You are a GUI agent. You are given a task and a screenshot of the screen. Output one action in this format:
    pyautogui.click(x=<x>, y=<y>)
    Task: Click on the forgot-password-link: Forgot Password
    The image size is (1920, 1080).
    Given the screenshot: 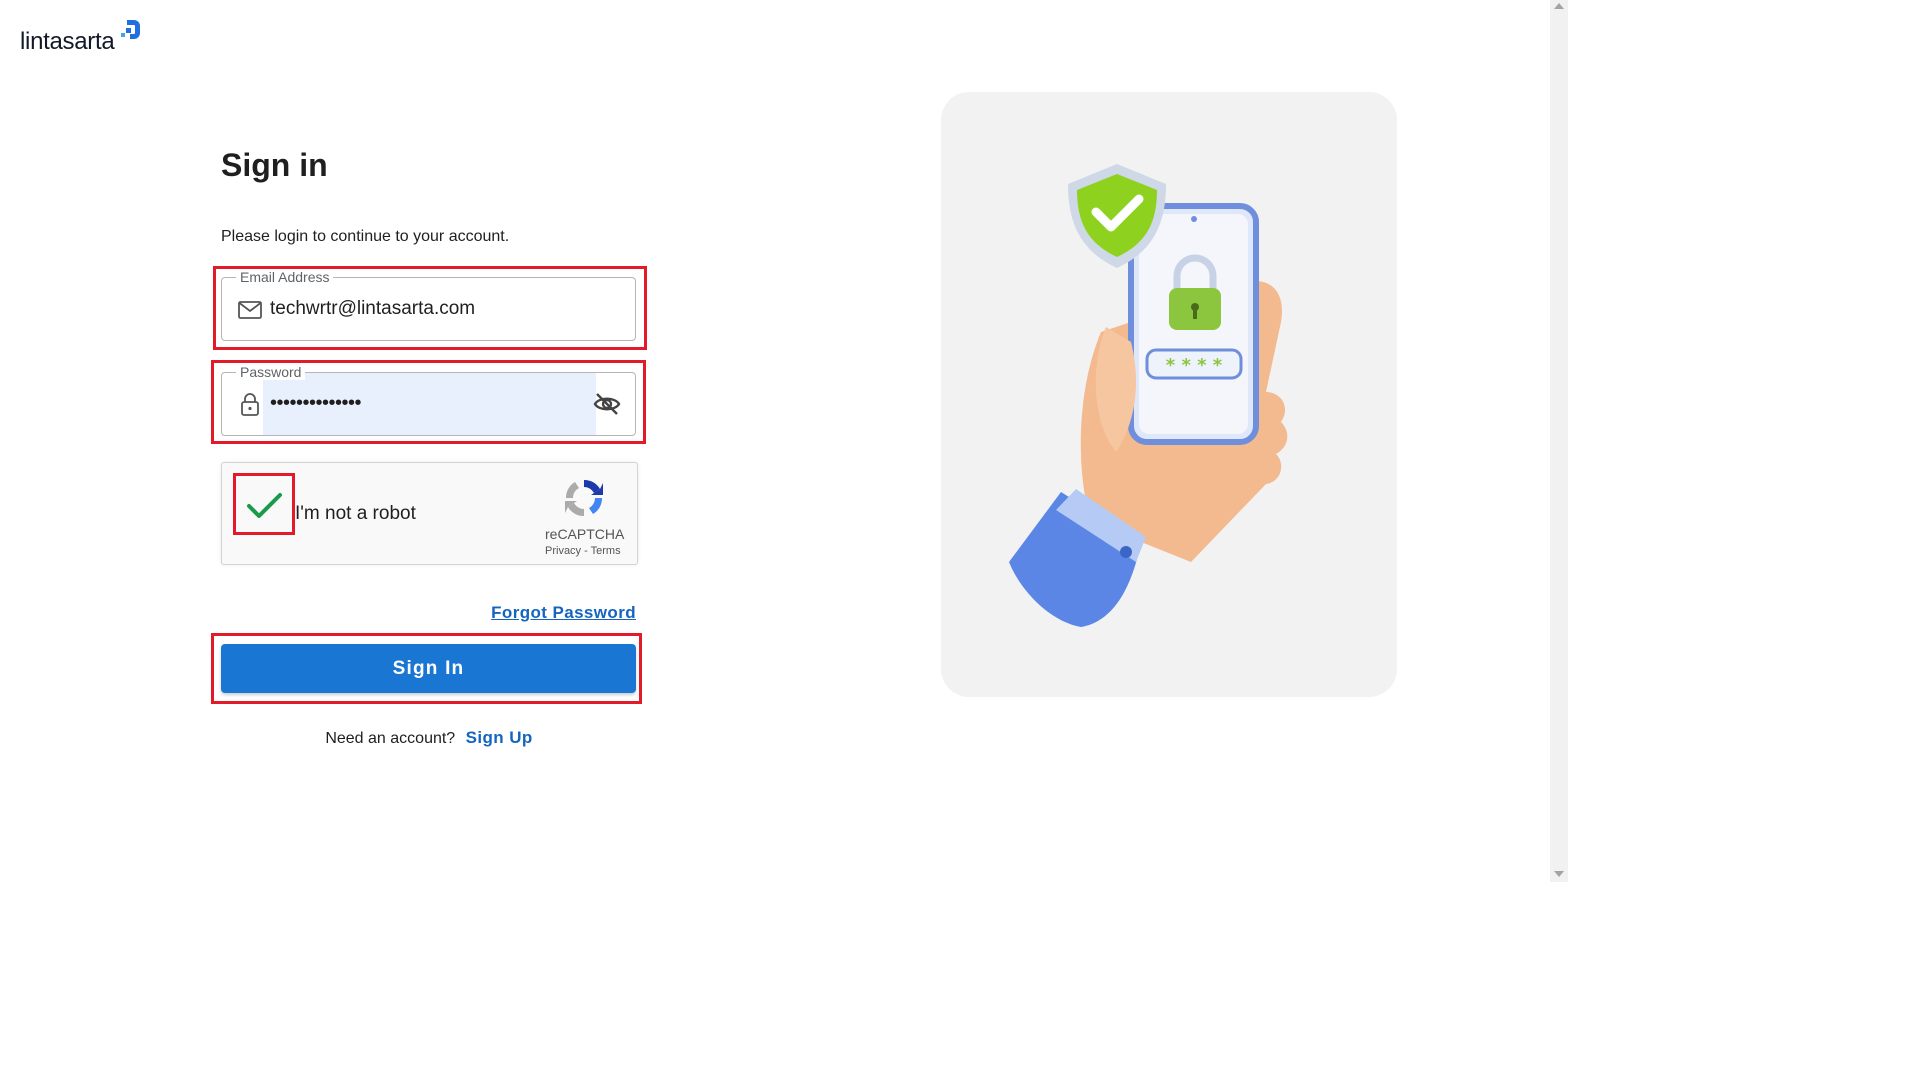 What is the action you would take?
    pyautogui.click(x=563, y=613)
    